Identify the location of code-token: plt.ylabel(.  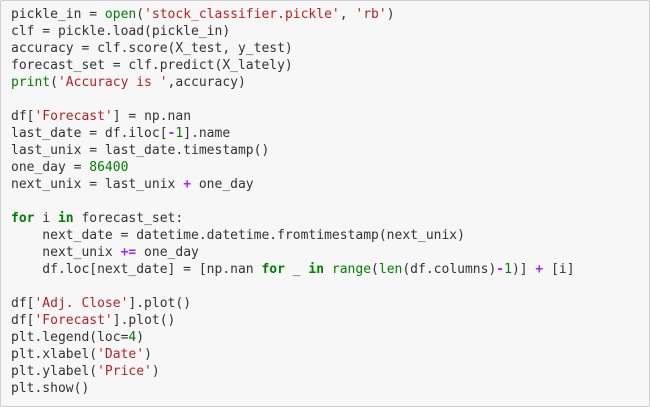
(54, 371).